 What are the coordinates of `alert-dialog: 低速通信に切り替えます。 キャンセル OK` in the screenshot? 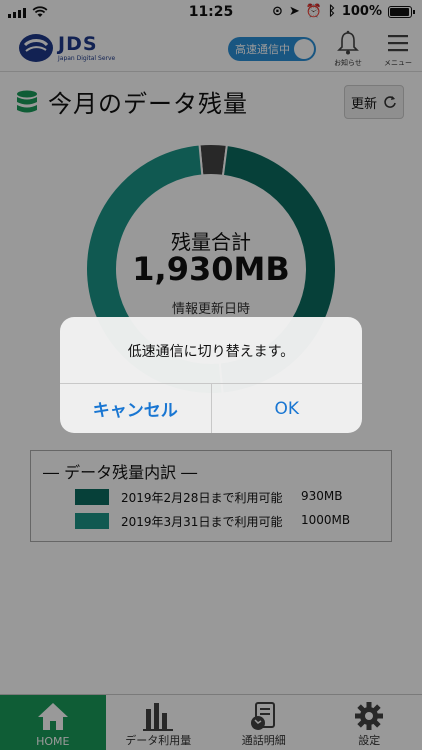 It's located at (211, 375).